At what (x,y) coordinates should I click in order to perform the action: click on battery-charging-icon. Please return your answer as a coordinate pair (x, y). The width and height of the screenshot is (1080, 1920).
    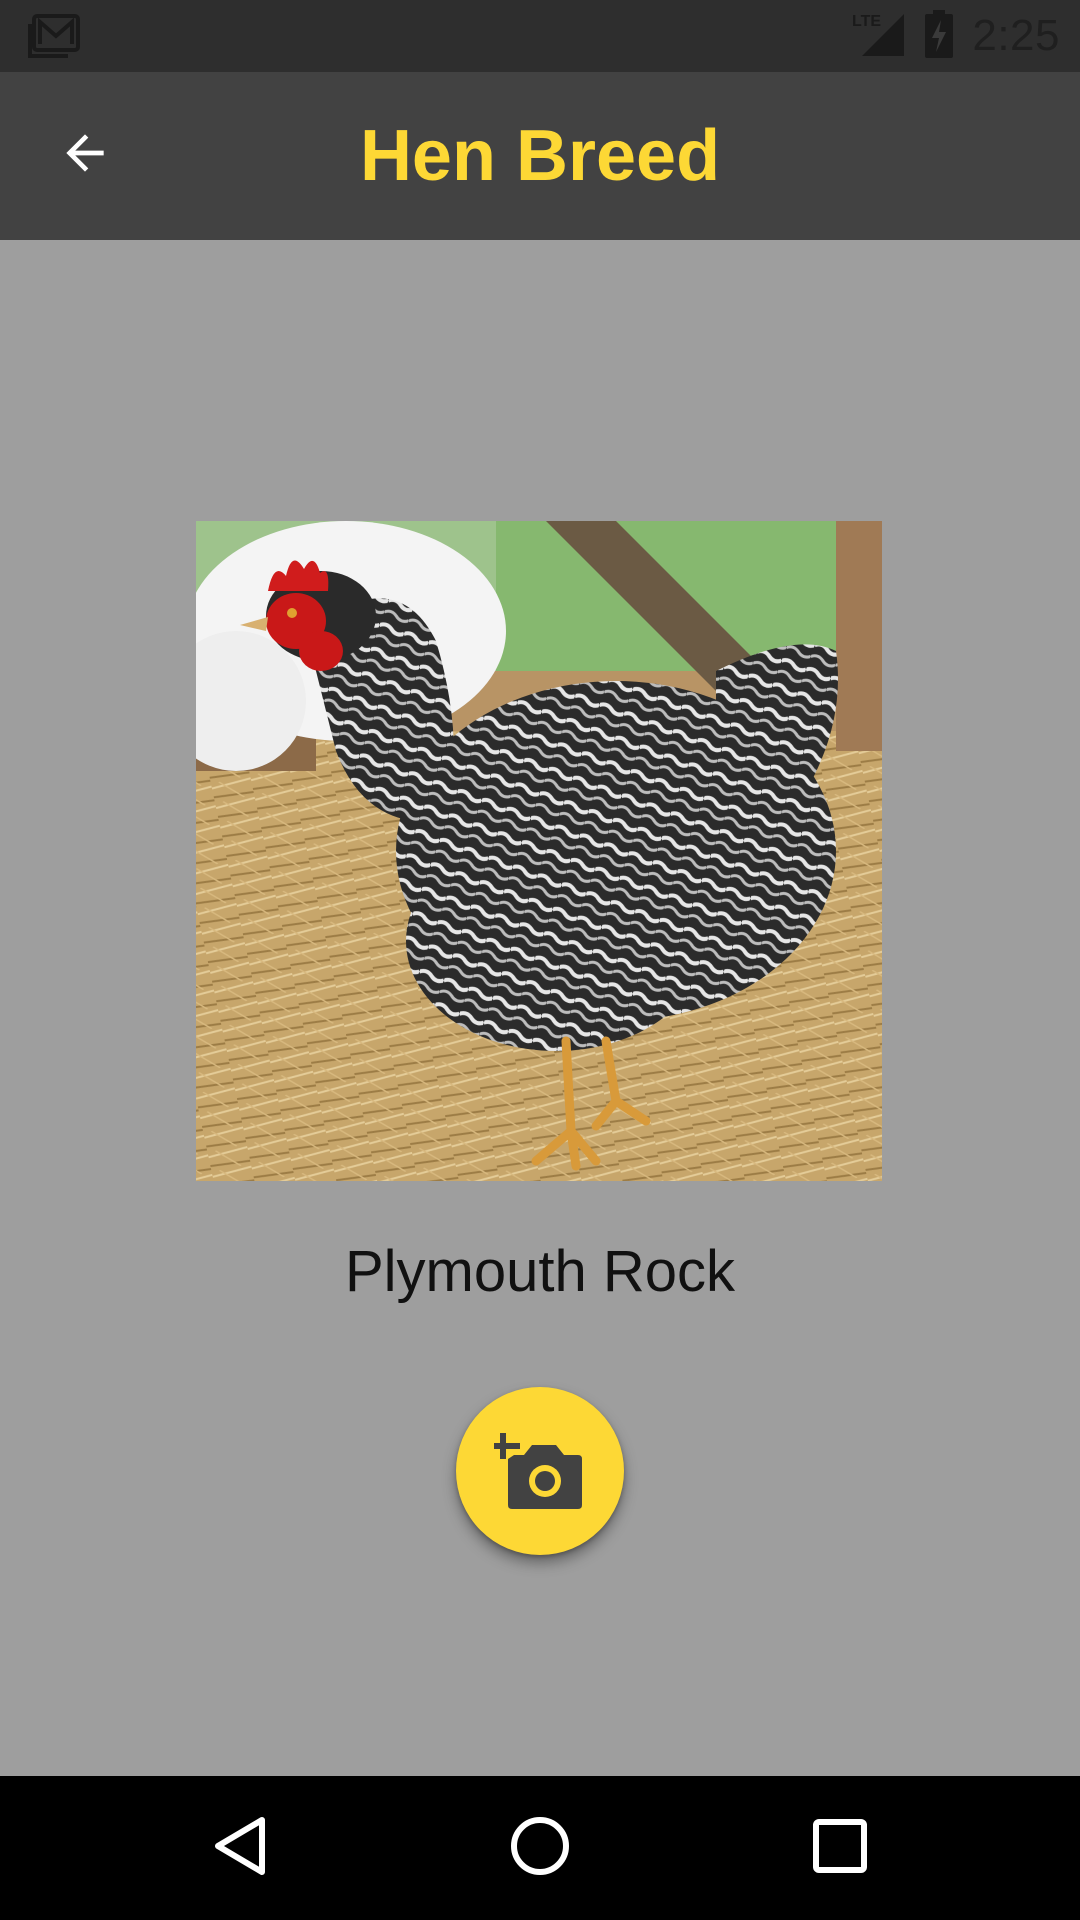
    Looking at the image, I should click on (939, 36).